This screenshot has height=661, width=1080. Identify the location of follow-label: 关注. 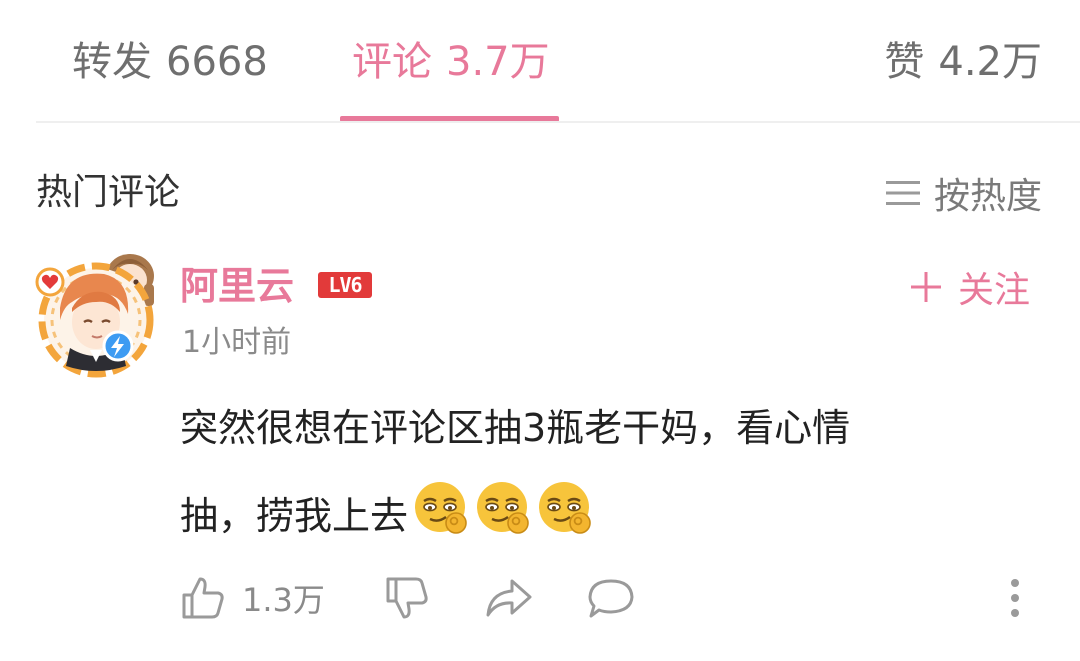
(993, 290).